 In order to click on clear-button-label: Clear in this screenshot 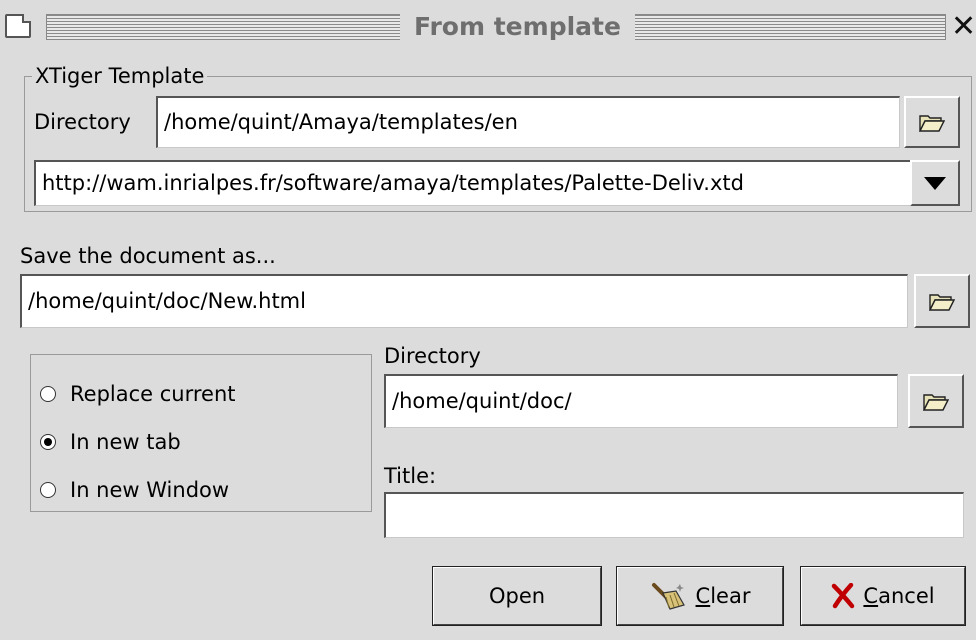, I will do `click(723, 596)`.